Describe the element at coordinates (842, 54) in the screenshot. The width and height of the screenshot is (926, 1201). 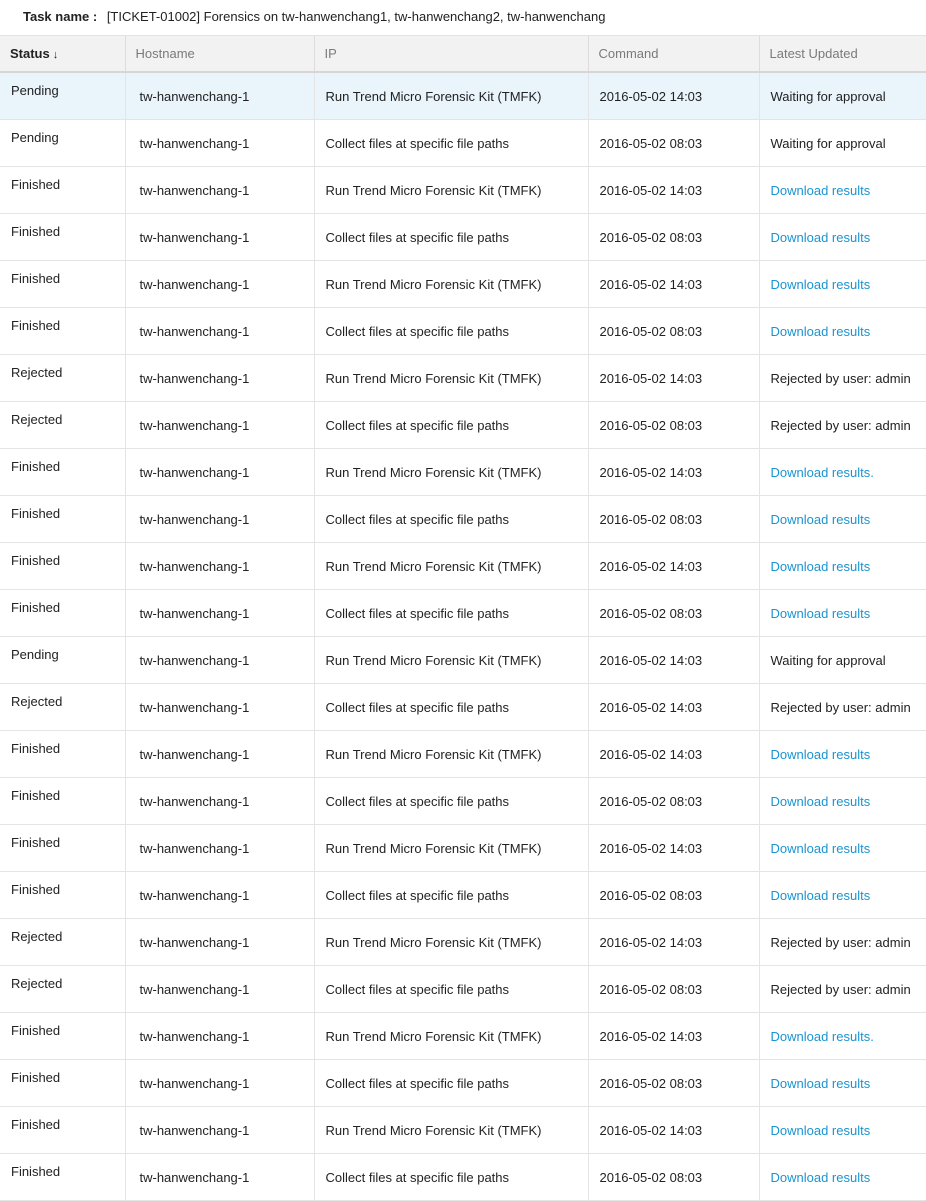
I see `column-header-latest-updated: Latest Updated` at that location.